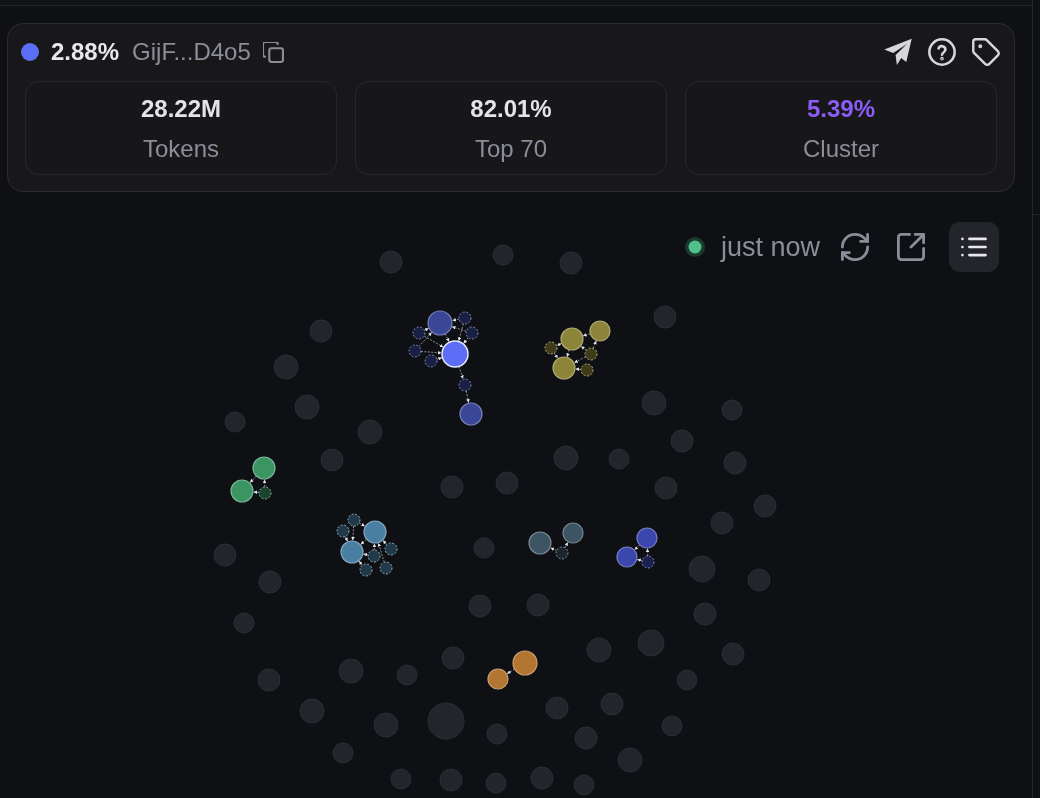 The width and height of the screenshot is (1040, 798). Describe the element at coordinates (911, 247) in the screenshot. I see `external-link-icon` at that location.